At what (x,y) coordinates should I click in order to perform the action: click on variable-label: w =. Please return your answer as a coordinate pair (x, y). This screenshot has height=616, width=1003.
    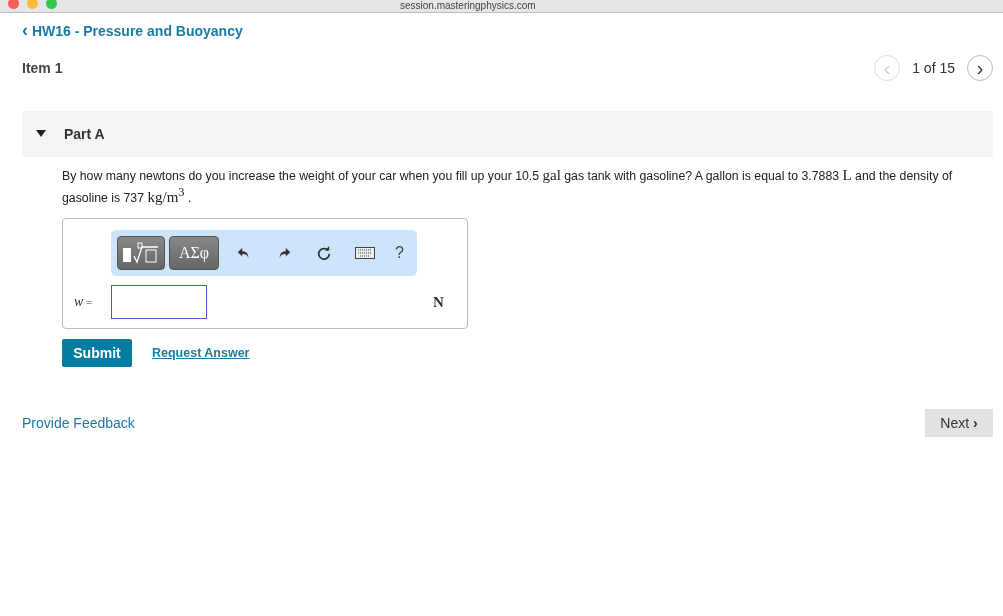
    Looking at the image, I should click on (84, 302).